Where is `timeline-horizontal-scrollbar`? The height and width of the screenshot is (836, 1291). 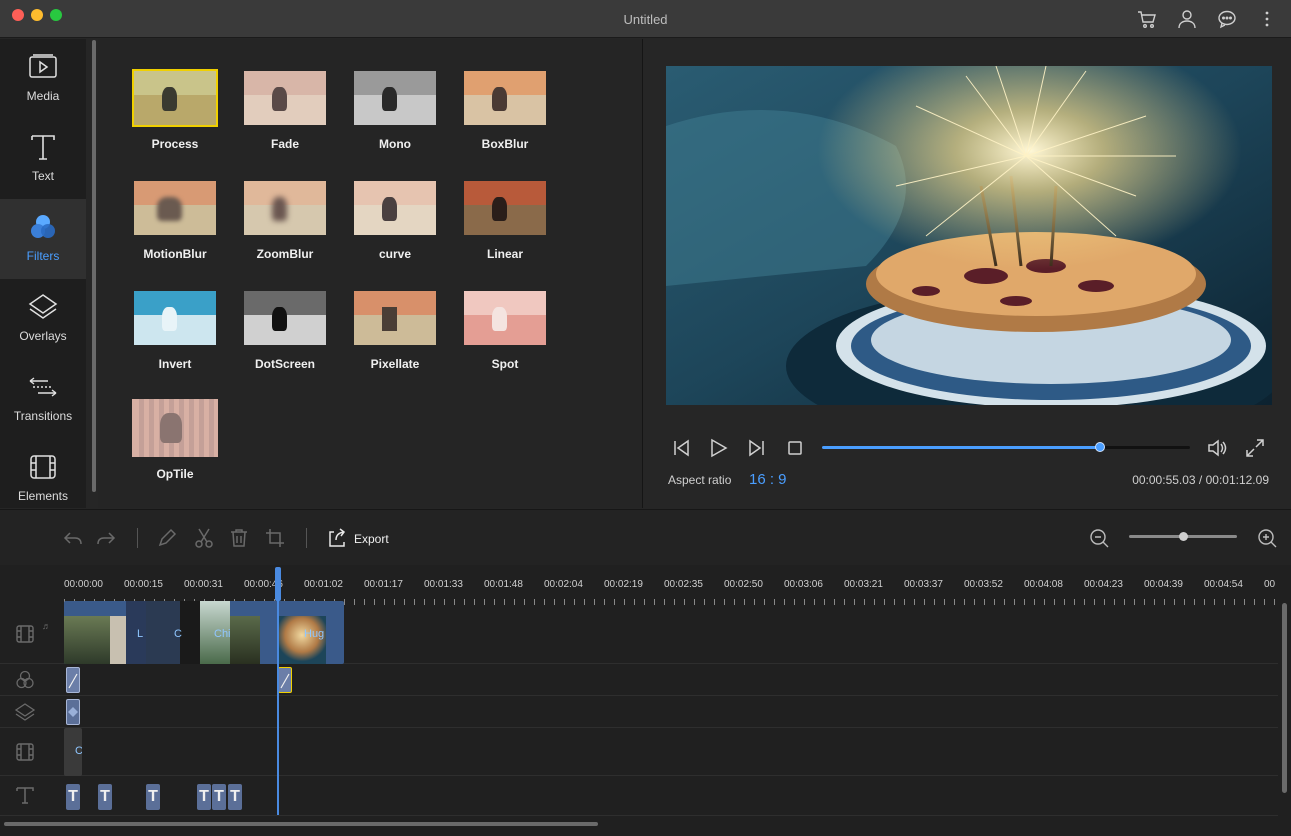 timeline-horizontal-scrollbar is located at coordinates (301, 824).